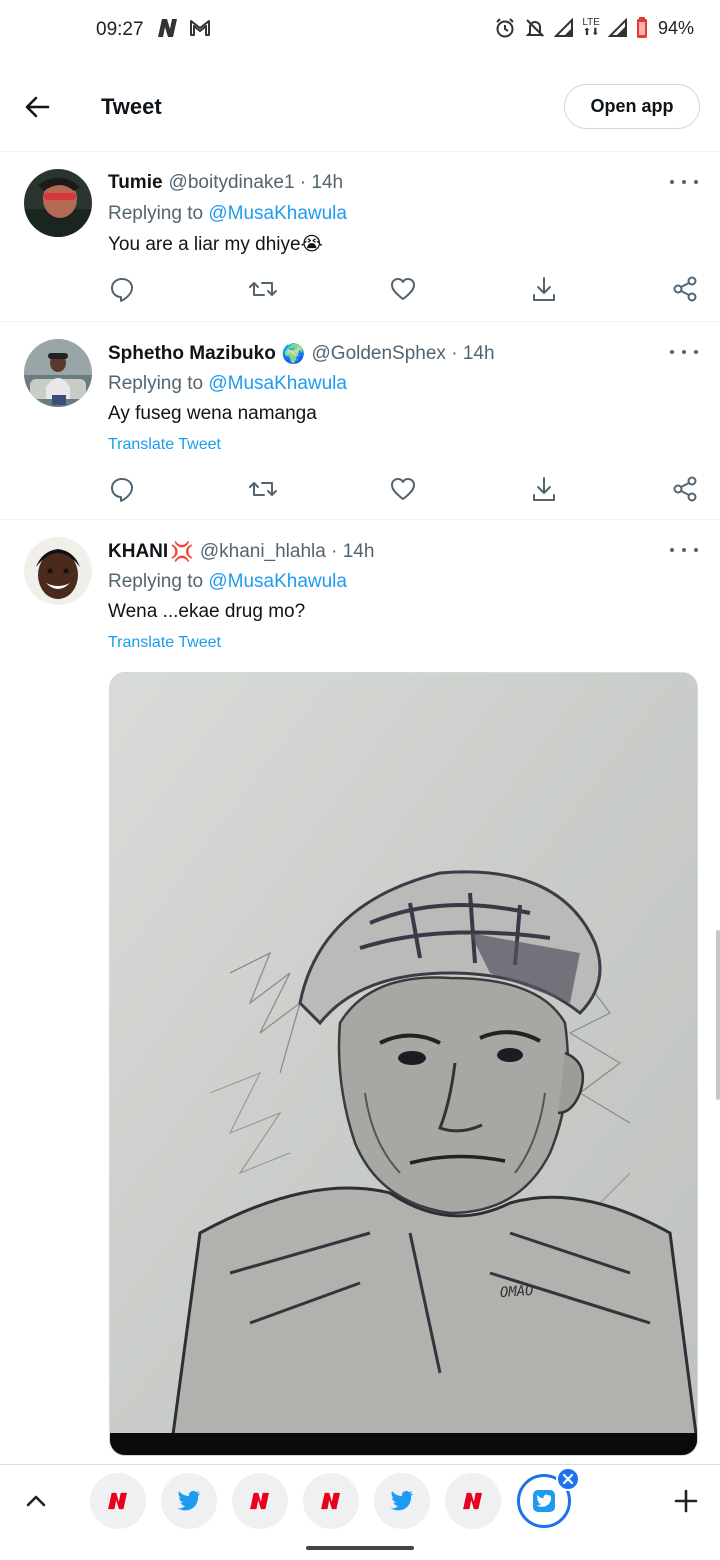 The width and height of the screenshot is (720, 1560). I want to click on tweet-text: Ay fuseg wena namanga, so click(212, 413).